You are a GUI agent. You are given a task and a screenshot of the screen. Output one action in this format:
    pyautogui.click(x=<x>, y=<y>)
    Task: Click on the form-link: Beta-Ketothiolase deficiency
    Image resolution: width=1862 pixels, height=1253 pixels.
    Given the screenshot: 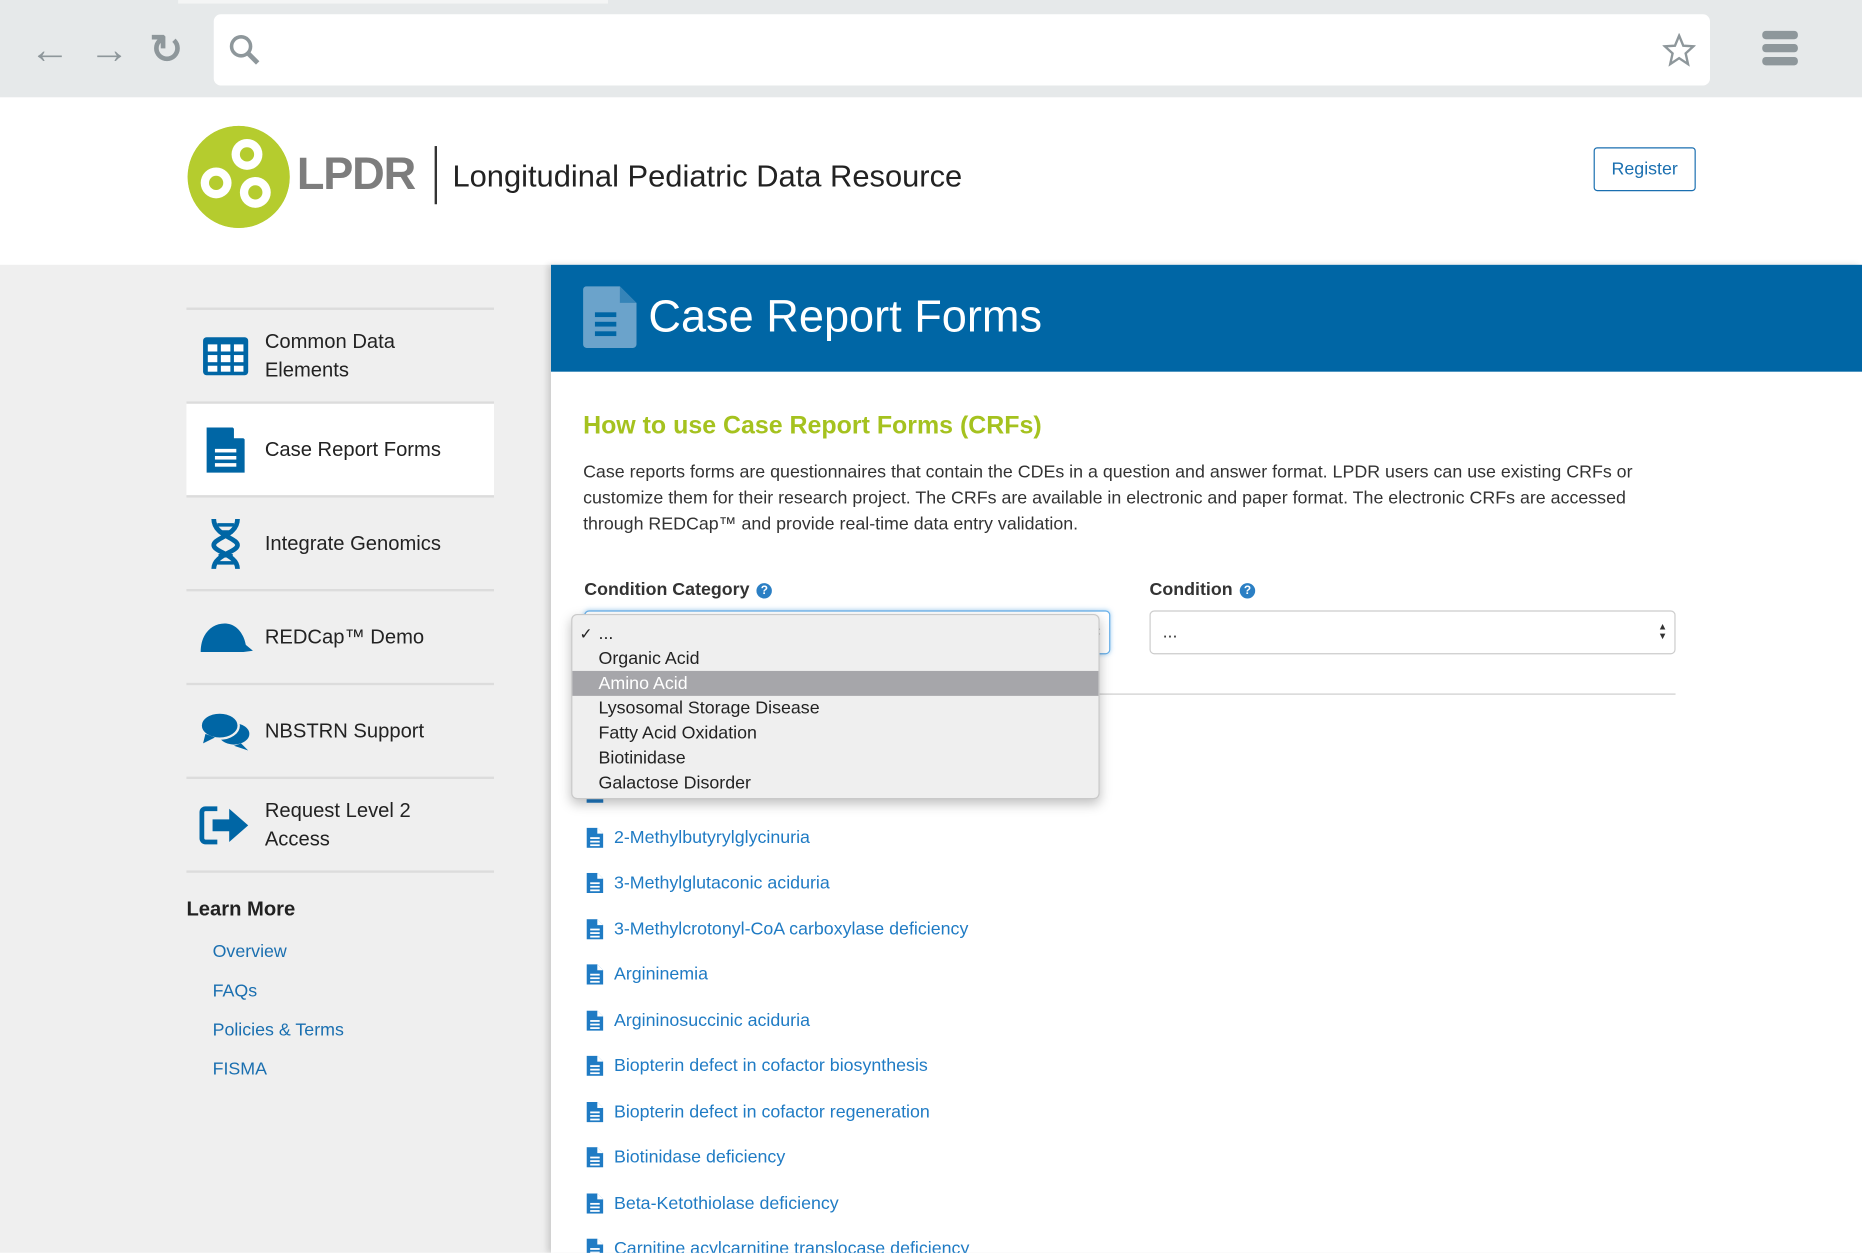 What is the action you would take?
    pyautogui.click(x=712, y=1203)
    